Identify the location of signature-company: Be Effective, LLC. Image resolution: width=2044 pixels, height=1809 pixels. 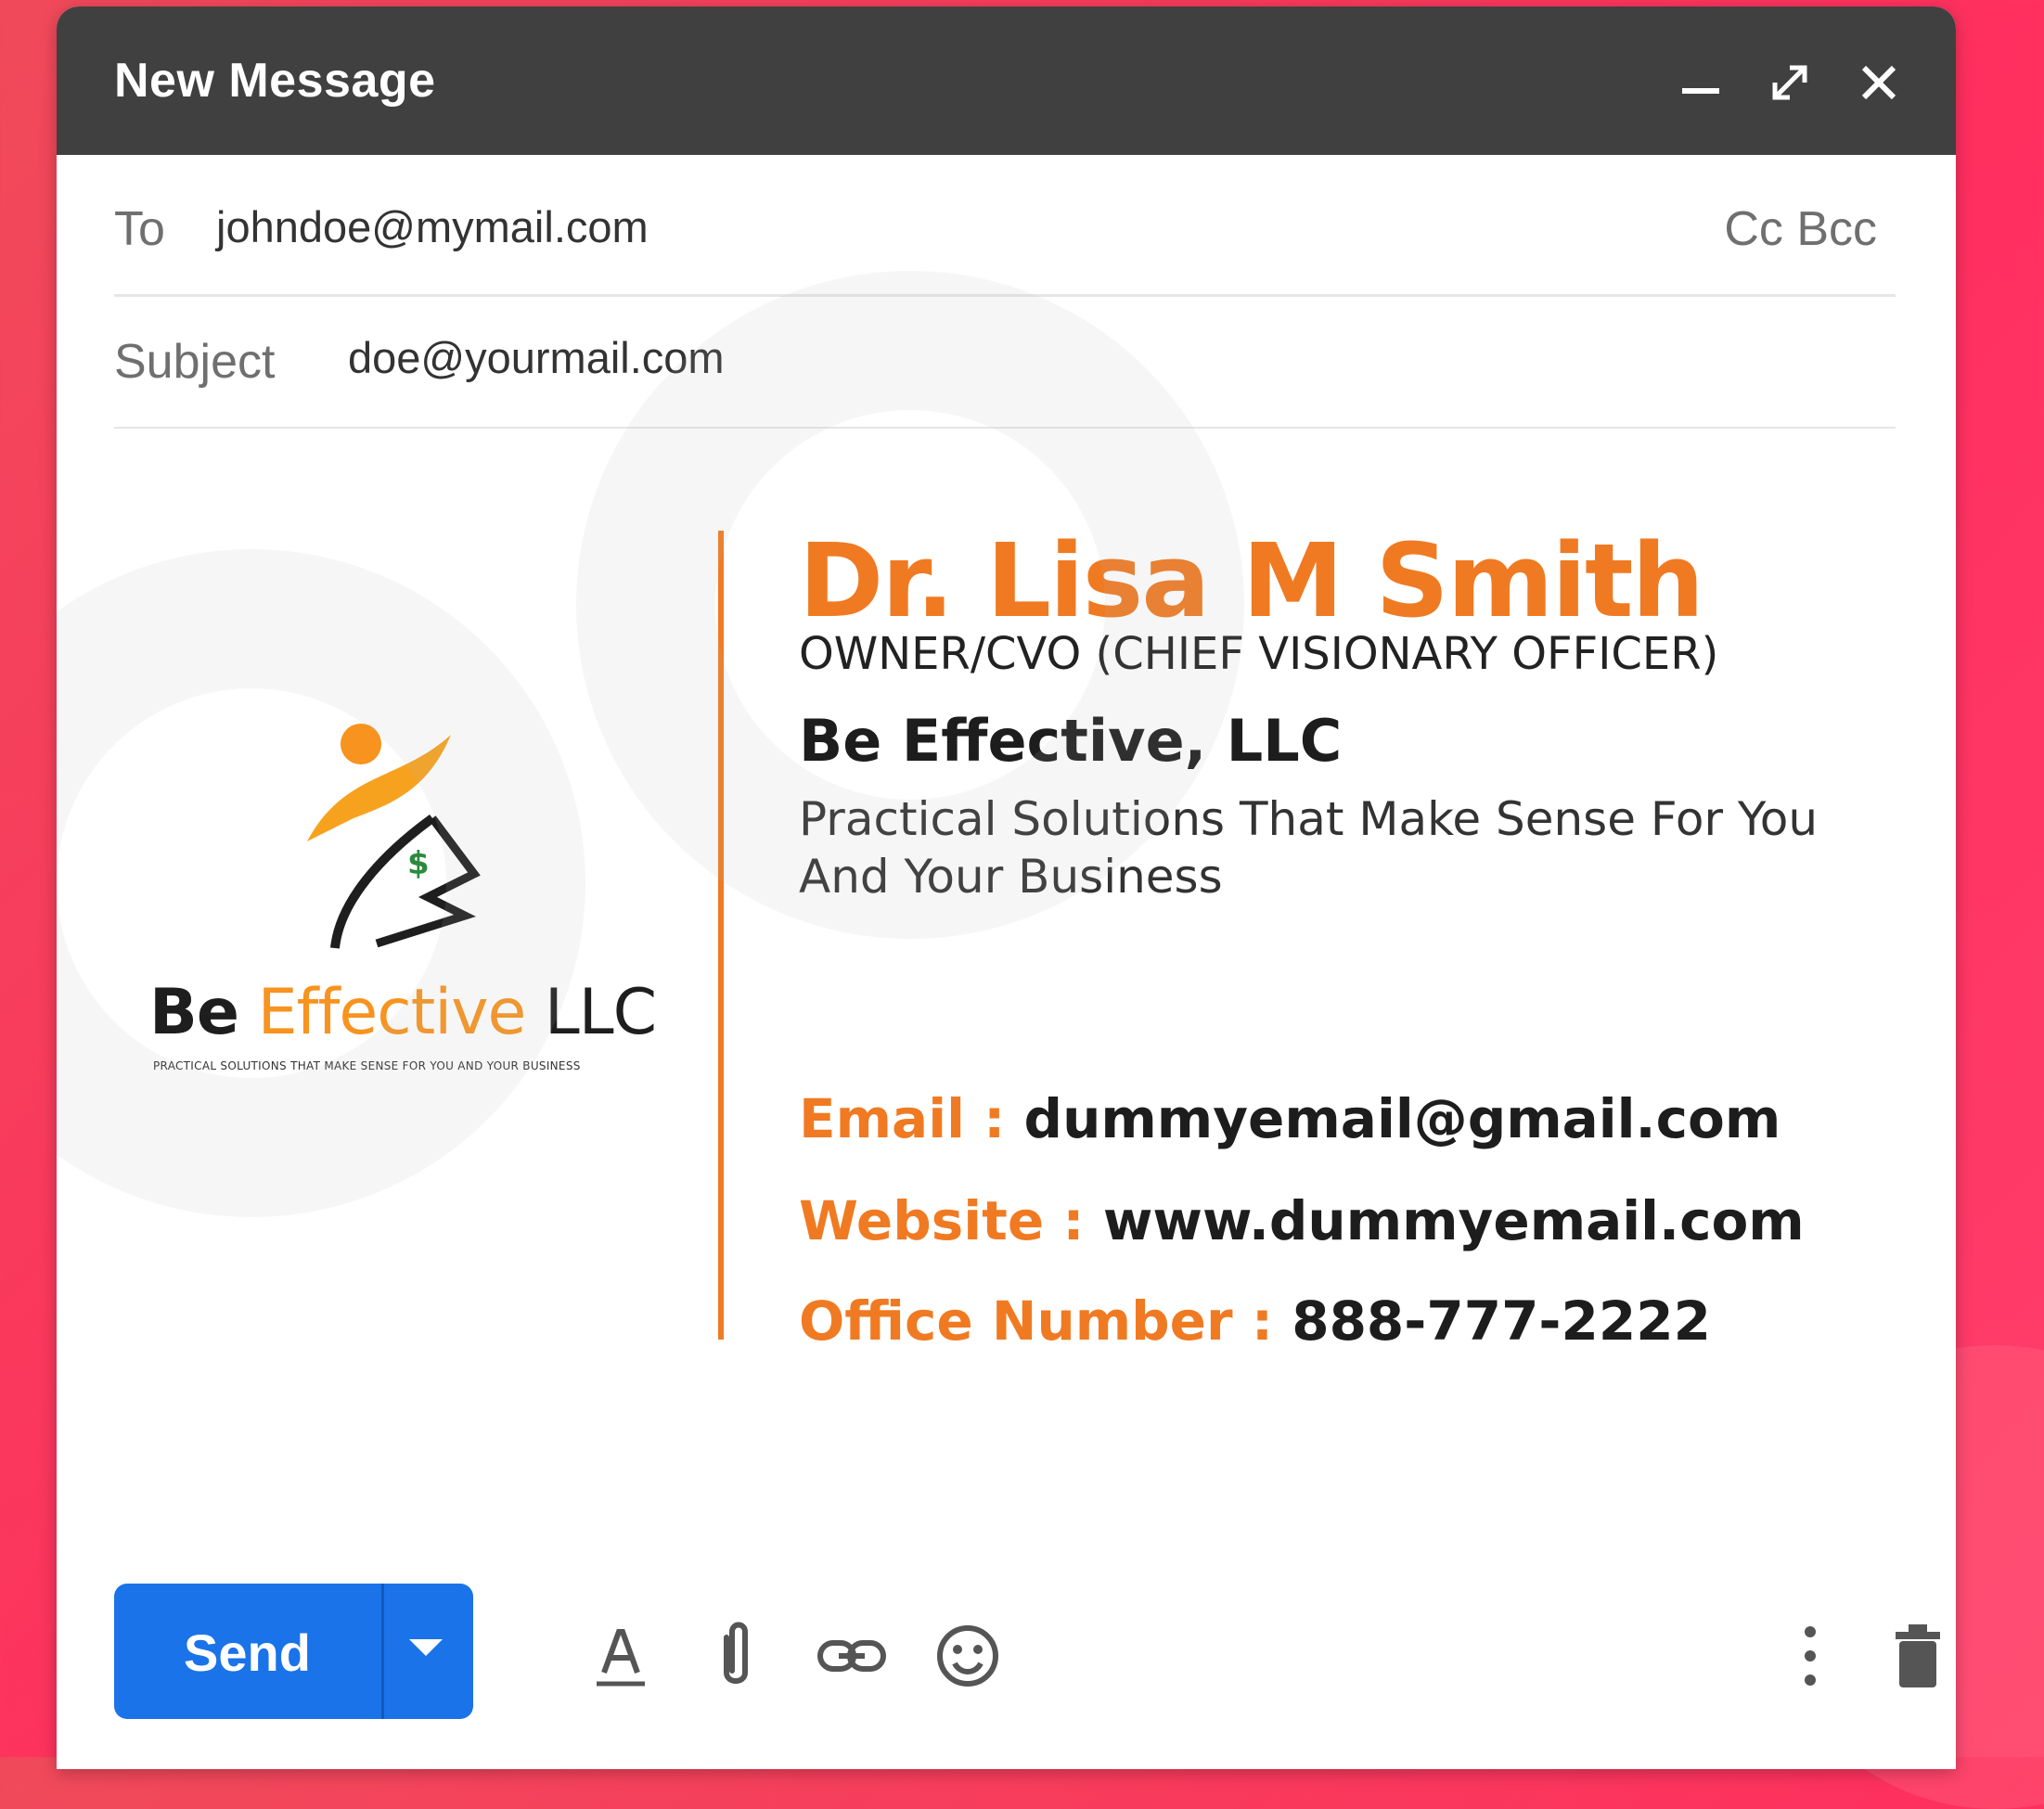
(1071, 741).